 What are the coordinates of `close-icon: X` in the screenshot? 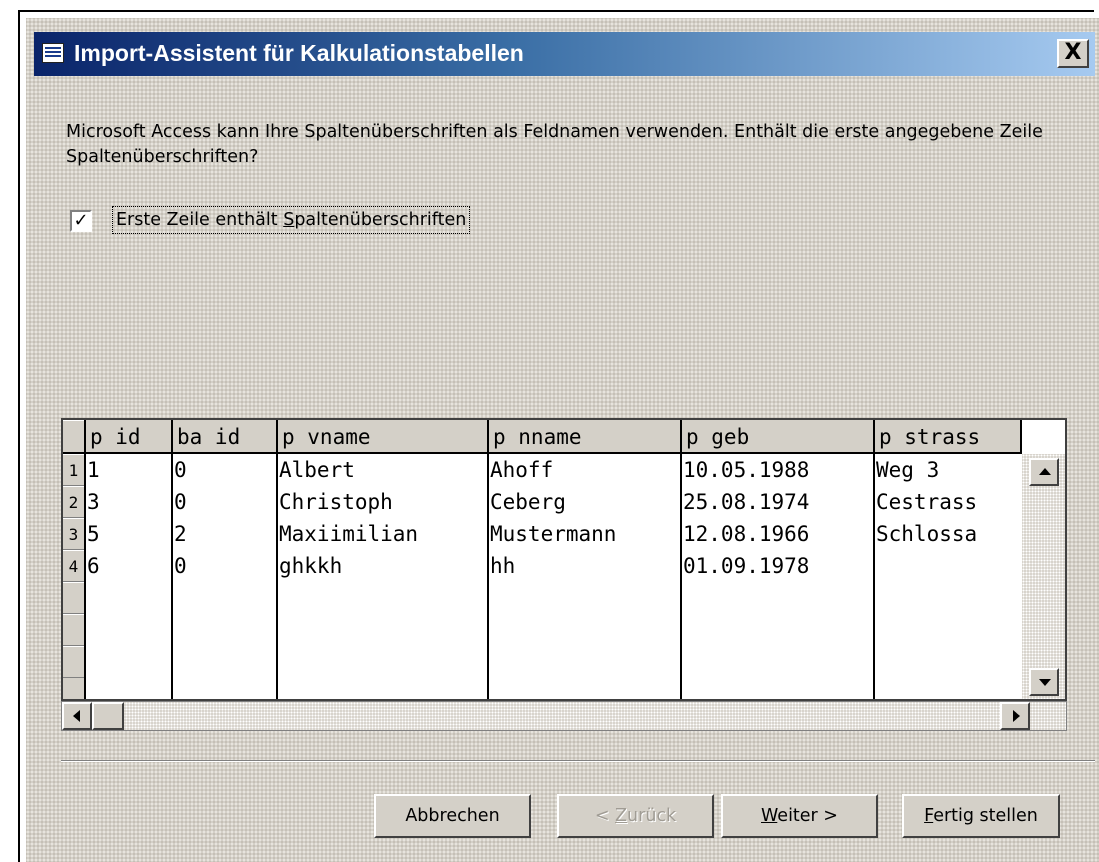 It's located at (1073, 52).